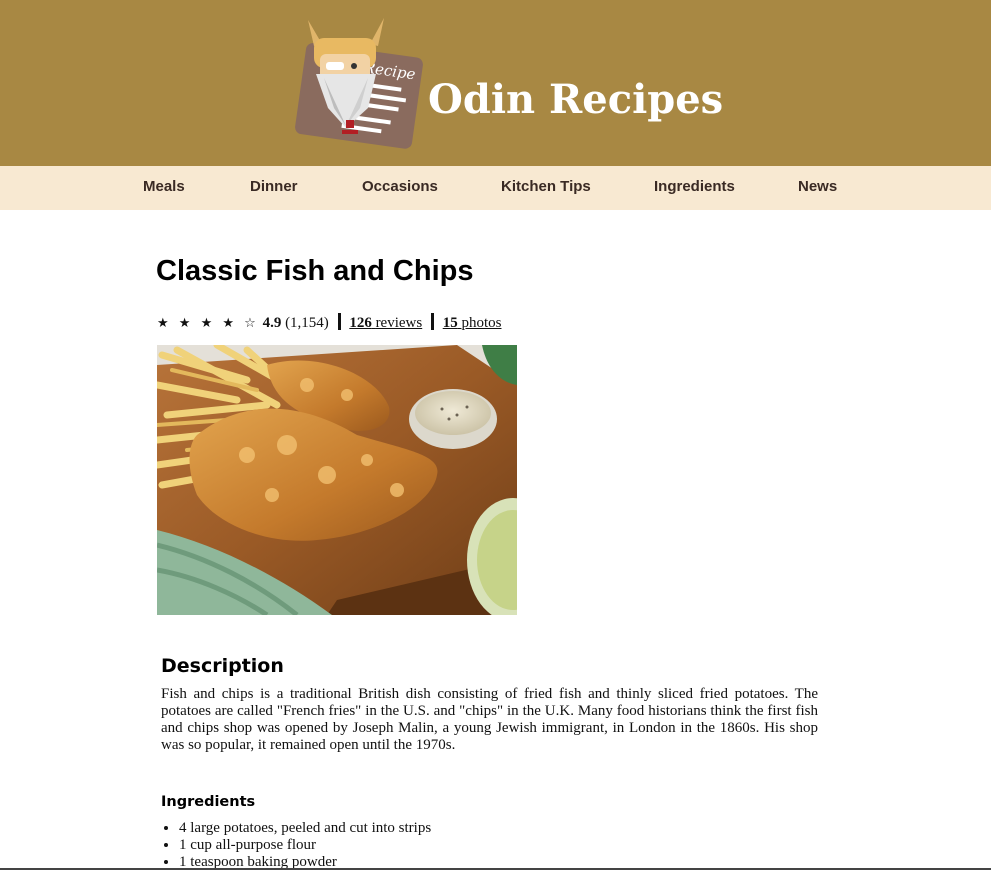 The width and height of the screenshot is (991, 871). Describe the element at coordinates (546, 188) in the screenshot. I see `nav-kitchen-tips: Kitchen Tips` at that location.